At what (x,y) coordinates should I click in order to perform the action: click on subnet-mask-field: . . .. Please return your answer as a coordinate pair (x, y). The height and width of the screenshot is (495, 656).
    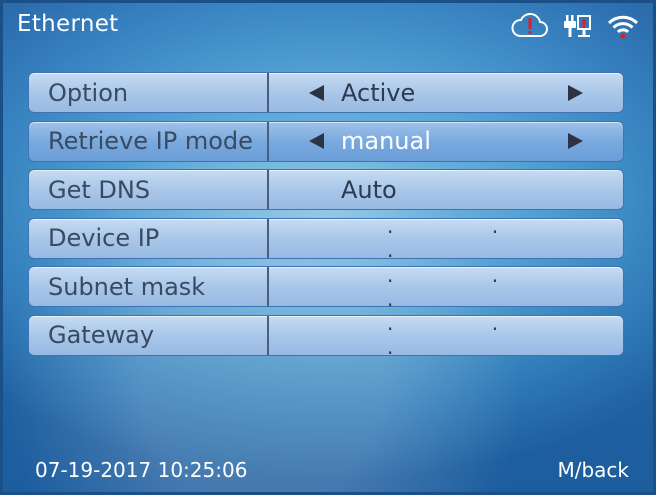
    Looking at the image, I should click on (446, 287).